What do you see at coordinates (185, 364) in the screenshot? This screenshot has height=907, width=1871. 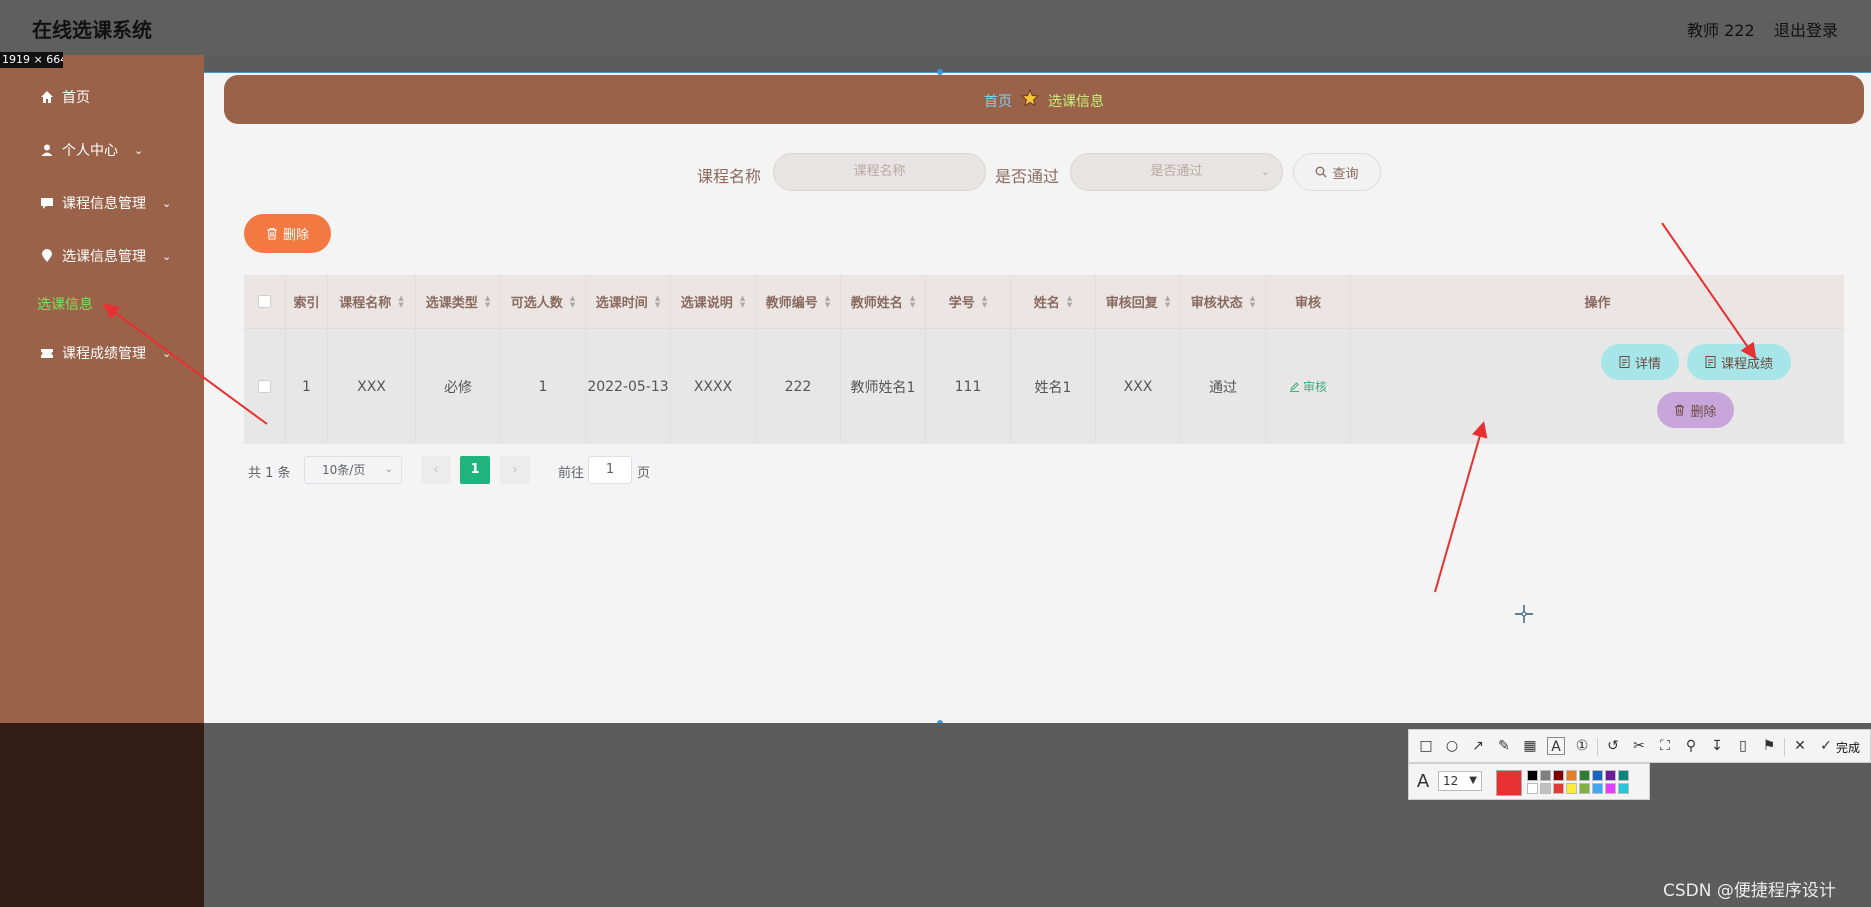 I see `arrow-to-sidebar` at bounding box center [185, 364].